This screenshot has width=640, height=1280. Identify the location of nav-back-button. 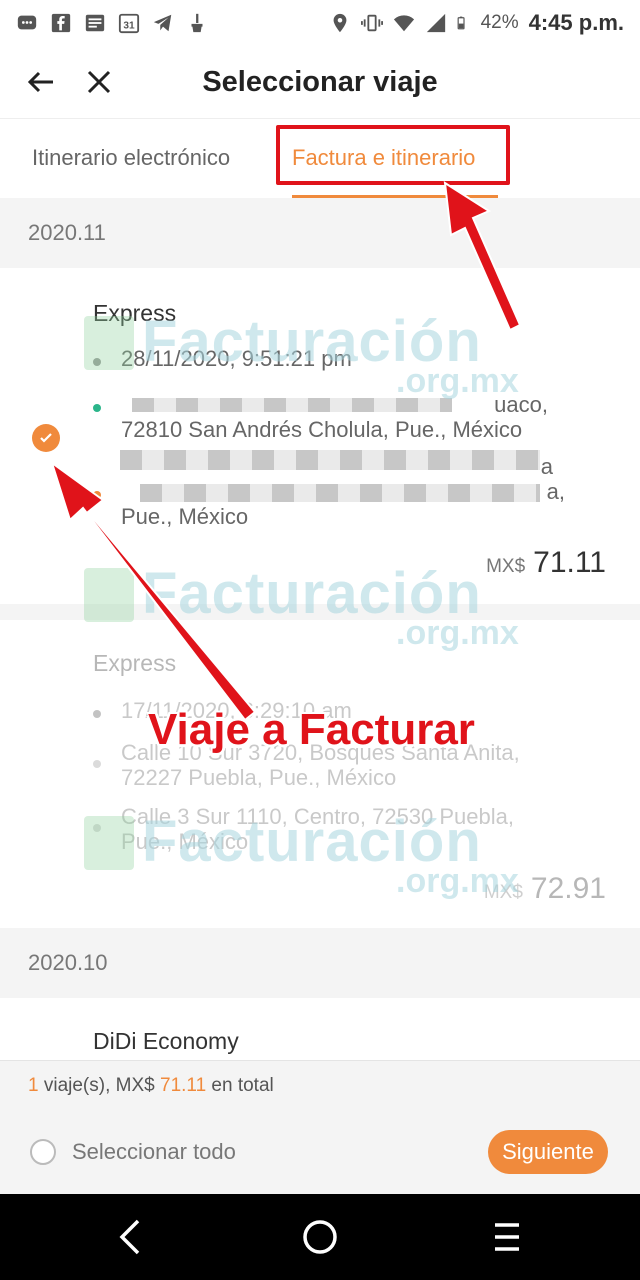
(131, 1237).